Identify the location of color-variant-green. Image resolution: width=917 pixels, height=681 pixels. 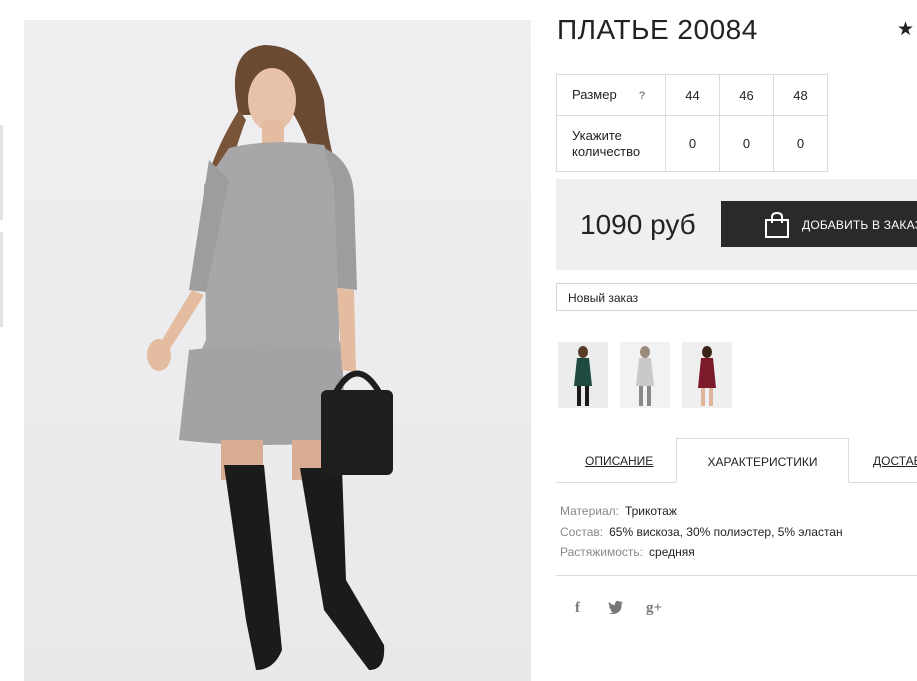
(583, 375).